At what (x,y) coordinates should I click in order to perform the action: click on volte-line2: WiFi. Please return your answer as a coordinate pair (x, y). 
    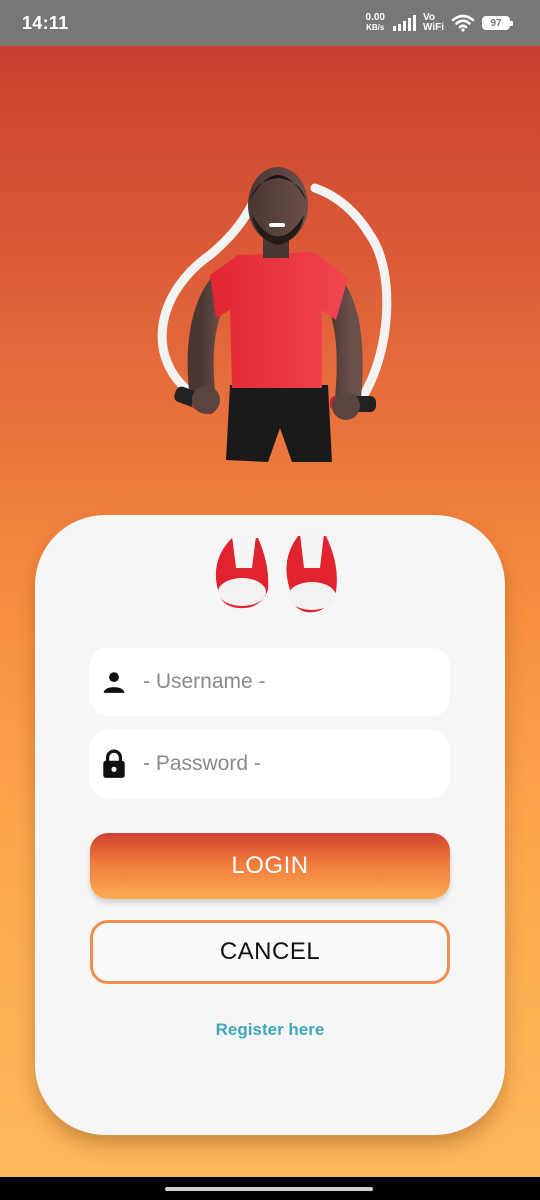
    Looking at the image, I should click on (433, 27).